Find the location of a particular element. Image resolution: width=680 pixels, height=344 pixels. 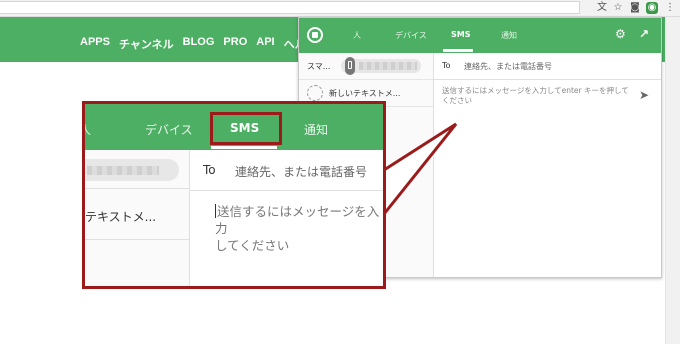

zoom-to-field: To 連絡先、または電話番号 is located at coordinates (286, 170).